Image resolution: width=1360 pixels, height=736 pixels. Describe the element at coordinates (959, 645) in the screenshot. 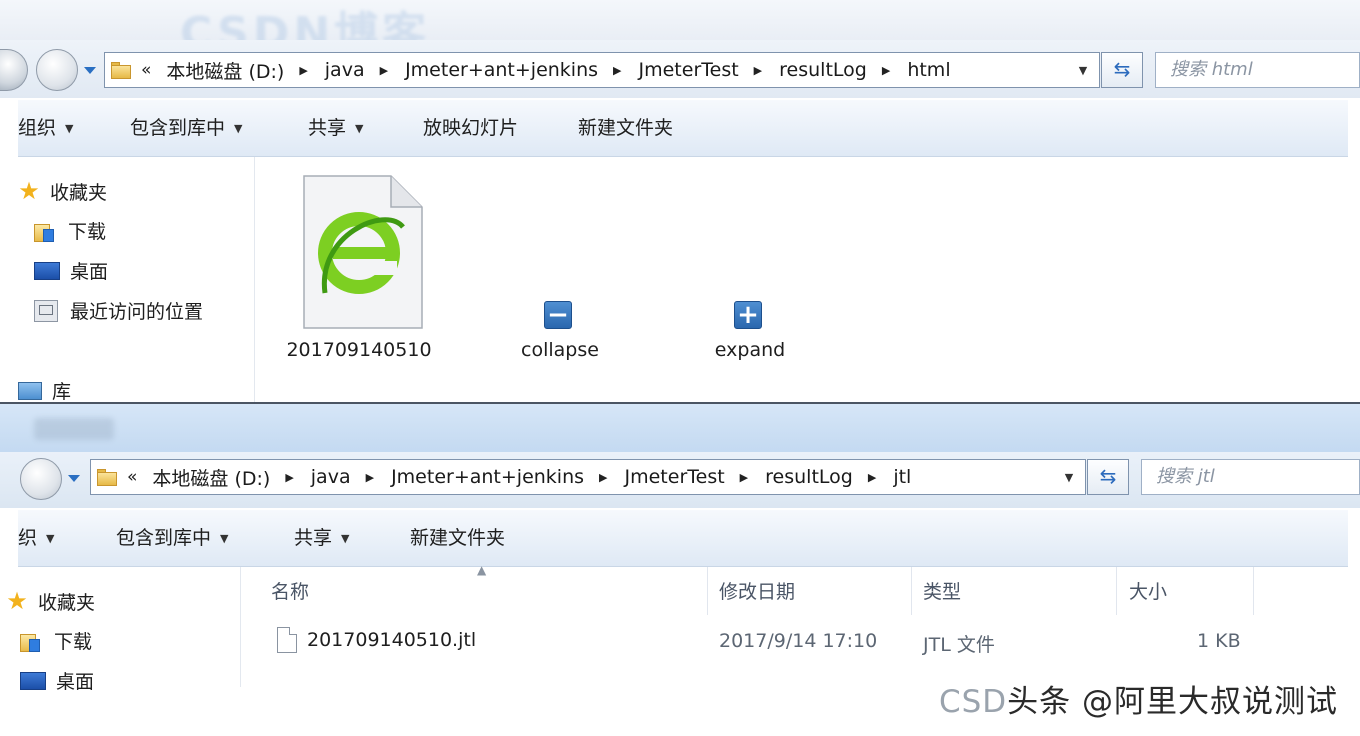

I see `type-cell: JTL 文件` at that location.